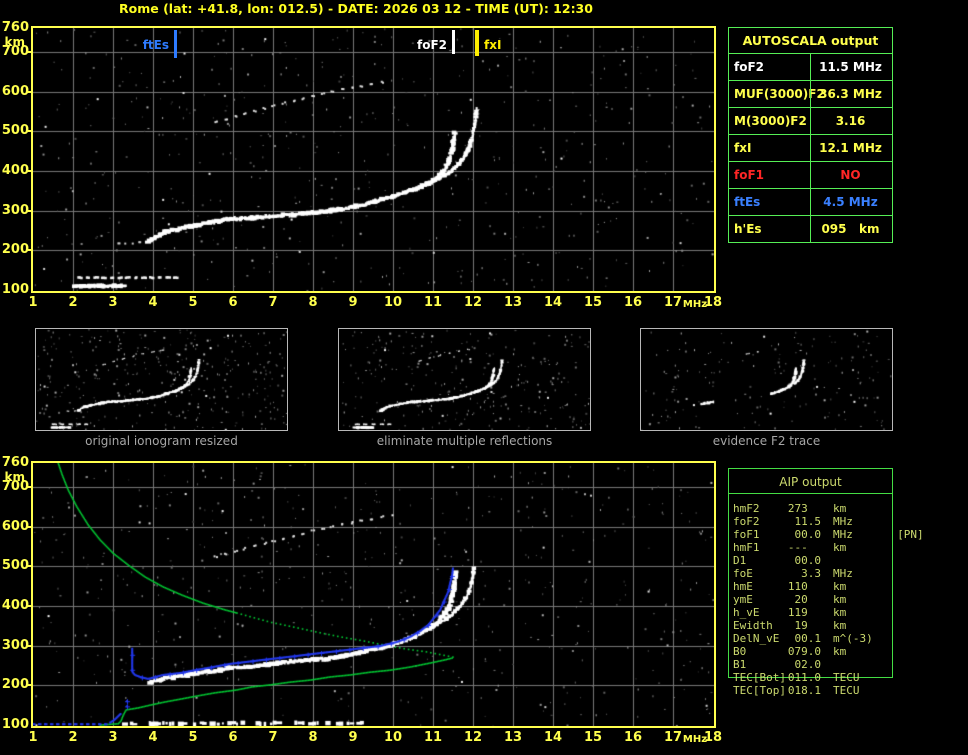  I want to click on aip-label: D1, so click(740, 560).